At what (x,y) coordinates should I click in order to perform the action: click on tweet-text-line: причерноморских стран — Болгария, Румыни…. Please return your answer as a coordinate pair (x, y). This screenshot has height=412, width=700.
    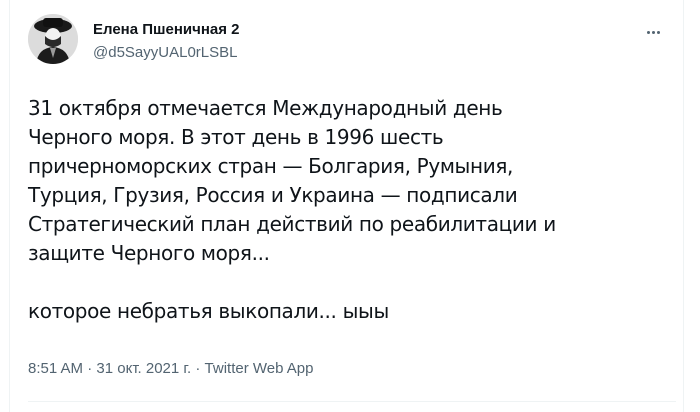
    Looking at the image, I should click on (271, 166).